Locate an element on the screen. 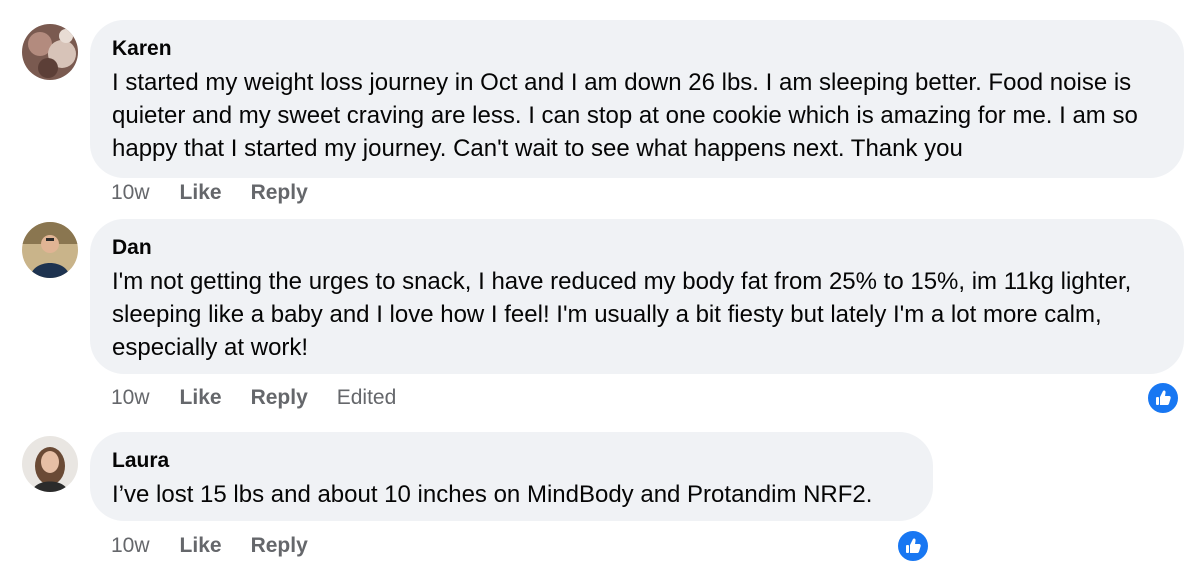  comment-actions: 10w Like Reply Edited is located at coordinates (253, 398).